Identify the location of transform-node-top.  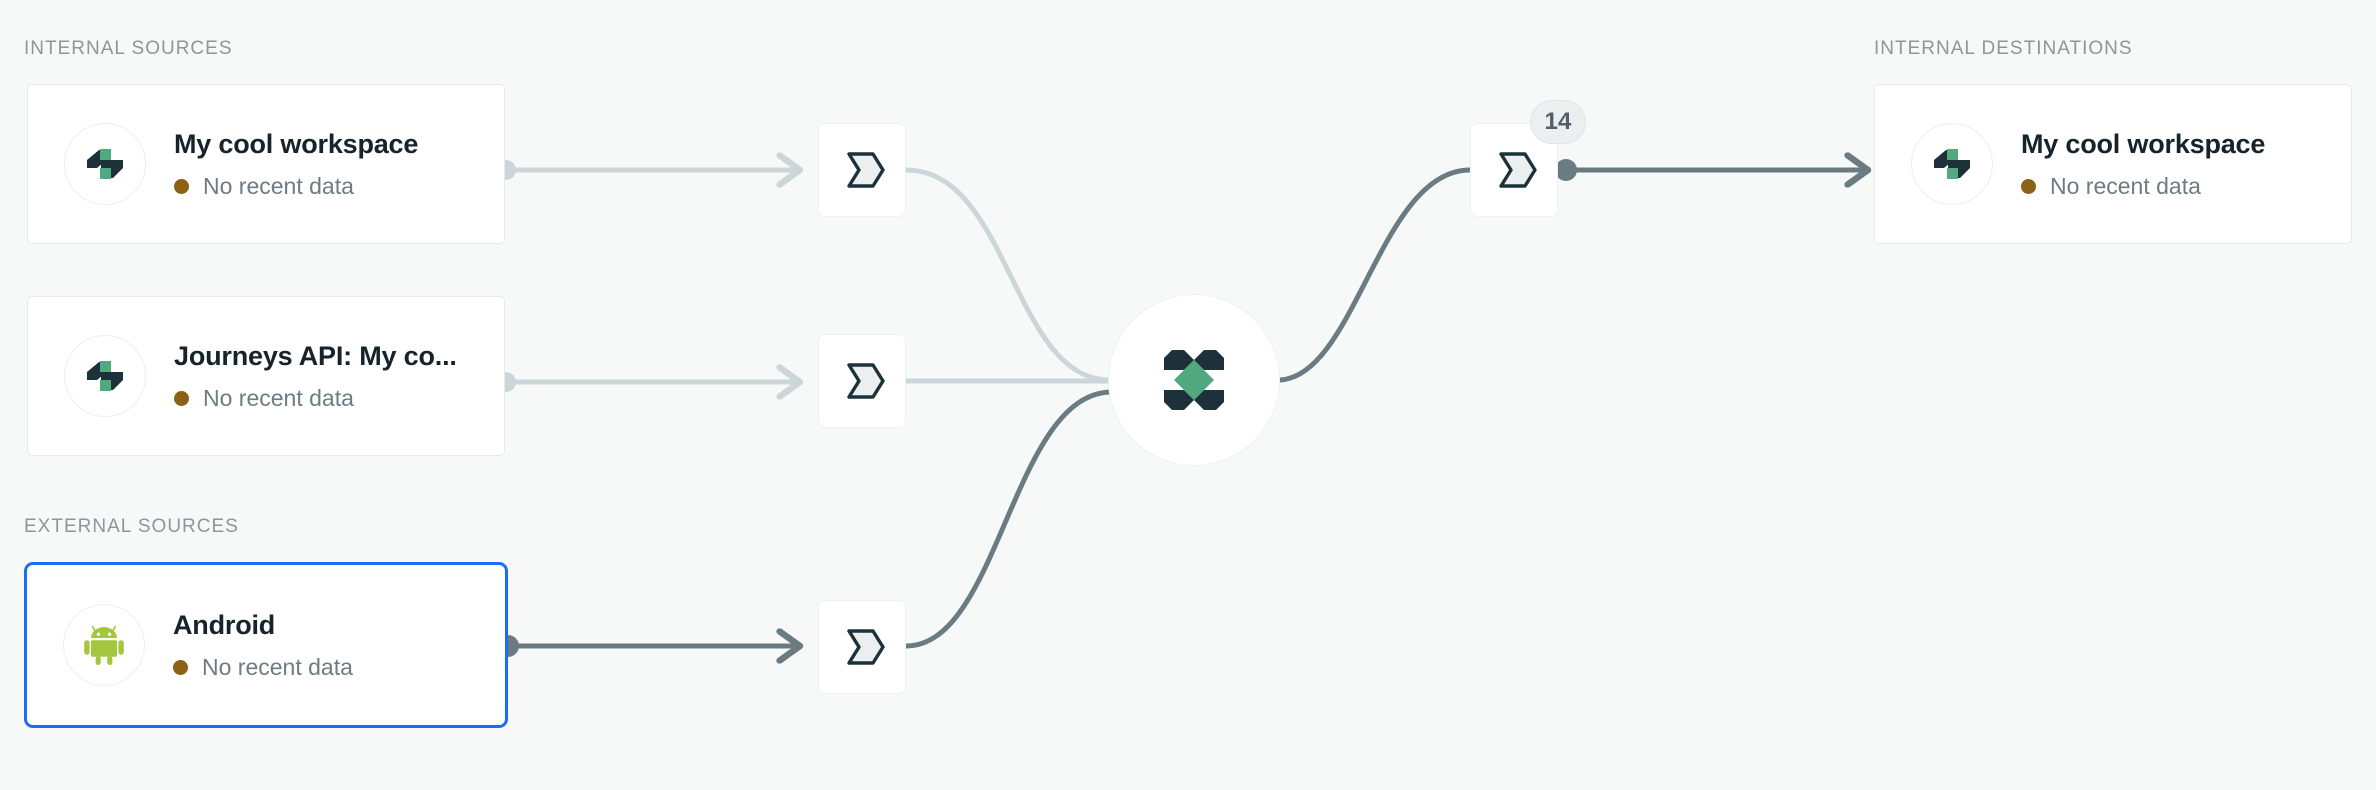
(862, 170).